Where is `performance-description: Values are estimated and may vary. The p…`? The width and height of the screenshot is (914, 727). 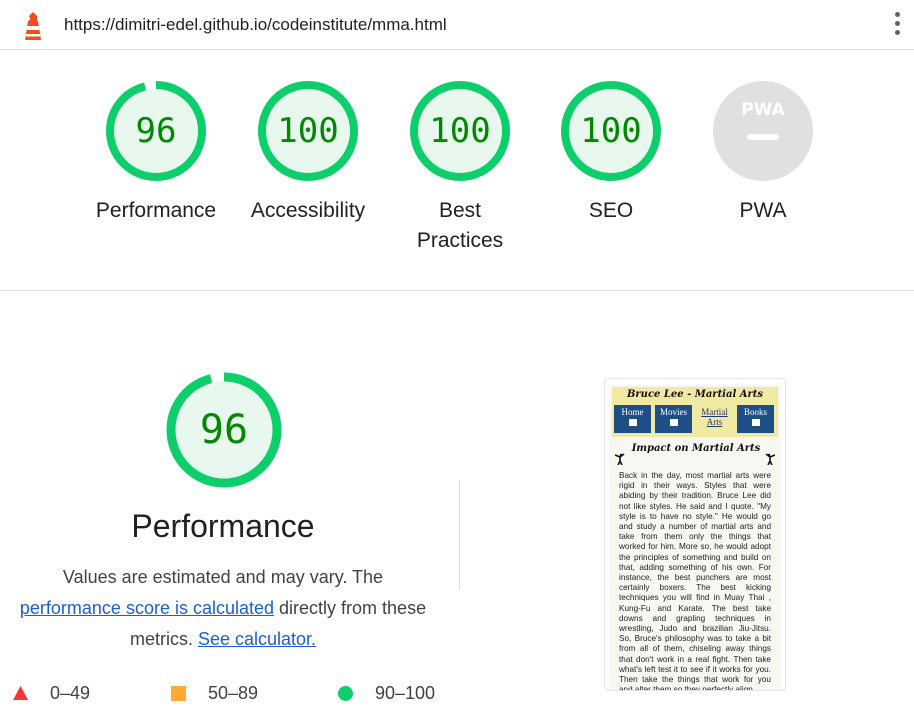
performance-description: Values are estimated and may vary. The p… is located at coordinates (223, 608).